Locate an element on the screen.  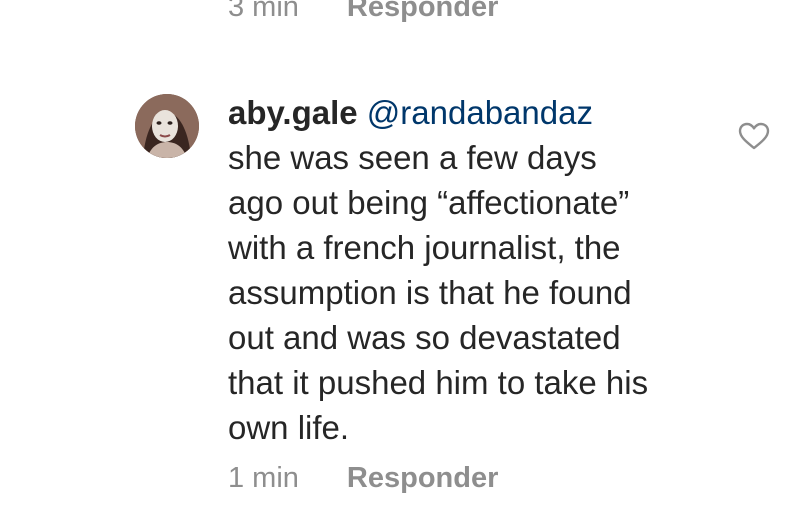
comment-username: aby.gale is located at coordinates (293, 112).